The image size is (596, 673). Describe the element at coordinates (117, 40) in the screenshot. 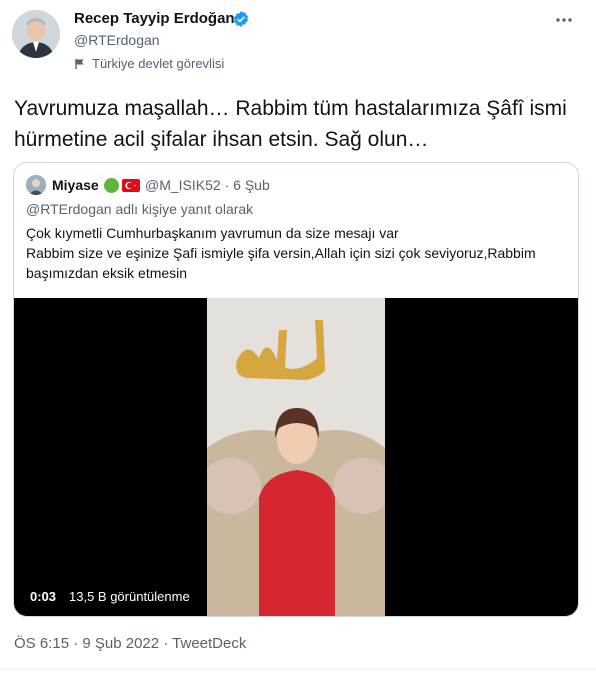

I see `author-handle: @RTErdogan` at that location.